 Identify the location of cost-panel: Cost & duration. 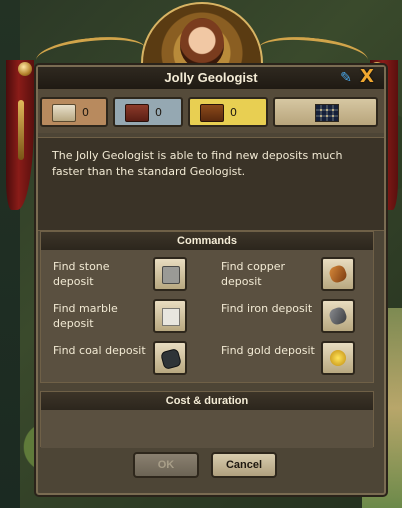
(207, 419).